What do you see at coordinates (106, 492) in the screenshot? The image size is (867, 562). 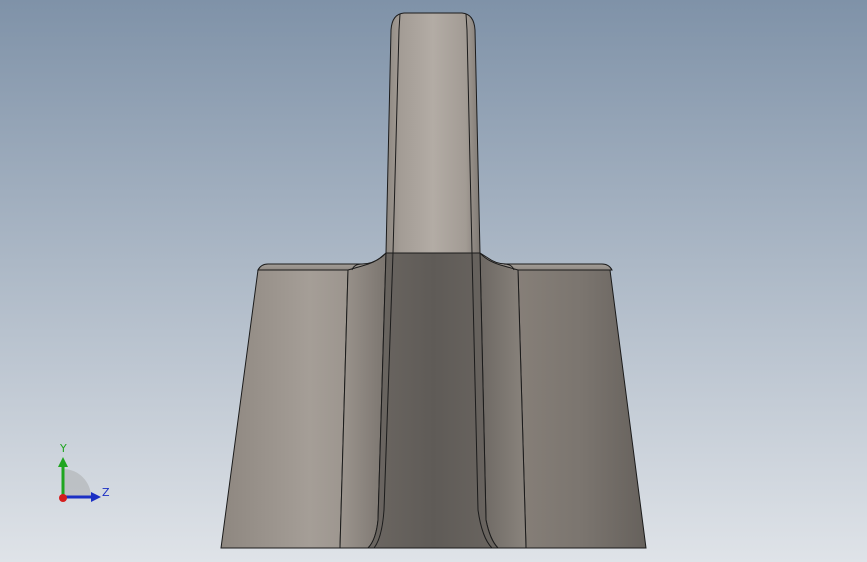 I see `z-axis-label: Z` at bounding box center [106, 492].